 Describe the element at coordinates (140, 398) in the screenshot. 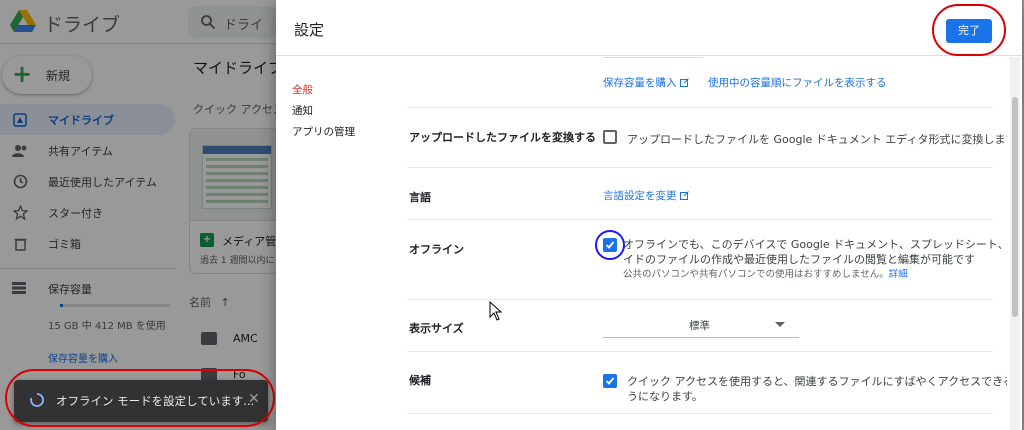

I see `highlight-circle-toast` at that location.